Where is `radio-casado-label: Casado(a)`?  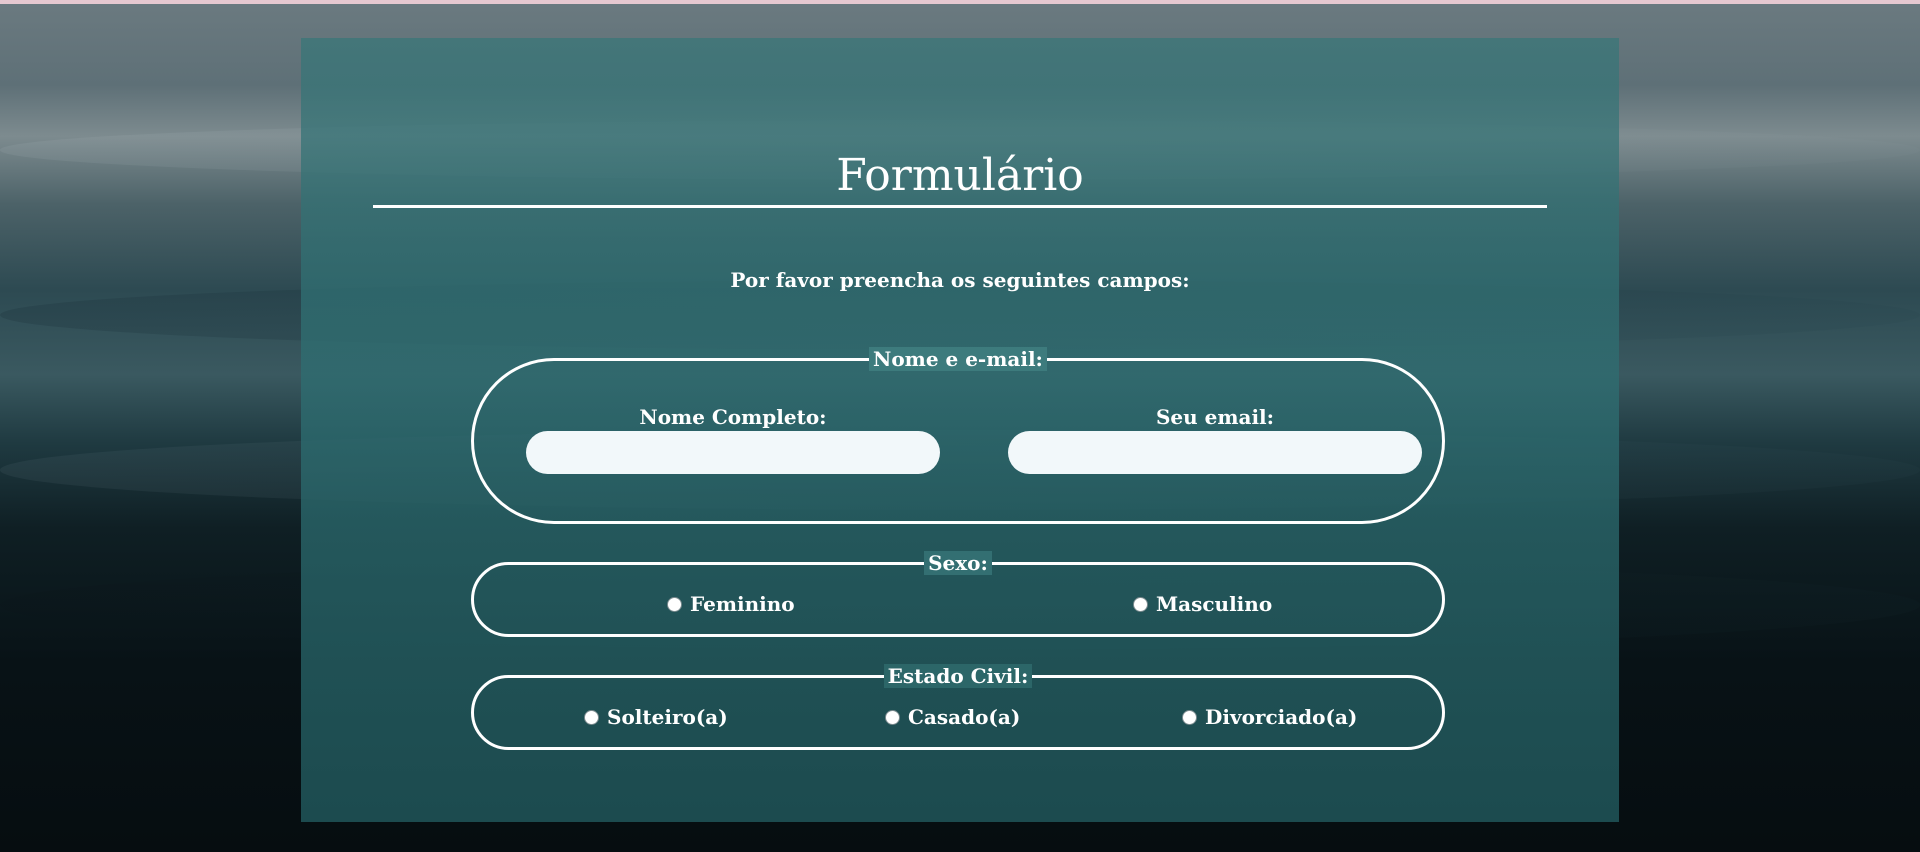
radio-casado-label: Casado(a) is located at coordinates (964, 717).